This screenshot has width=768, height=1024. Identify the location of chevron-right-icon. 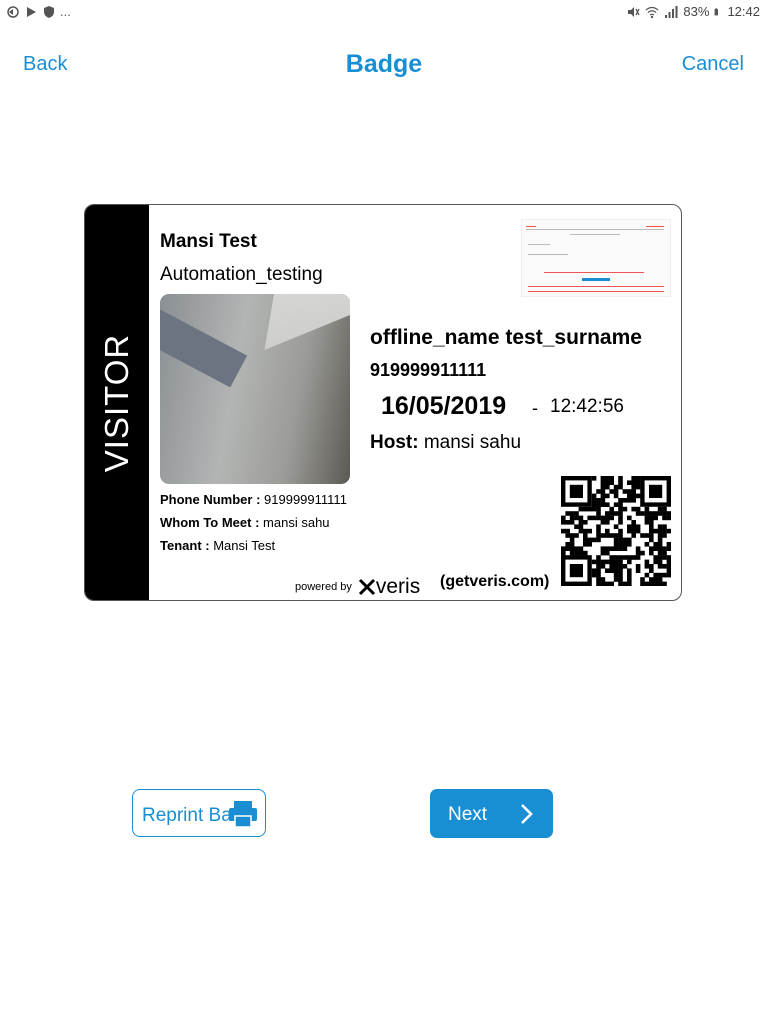
(527, 814).